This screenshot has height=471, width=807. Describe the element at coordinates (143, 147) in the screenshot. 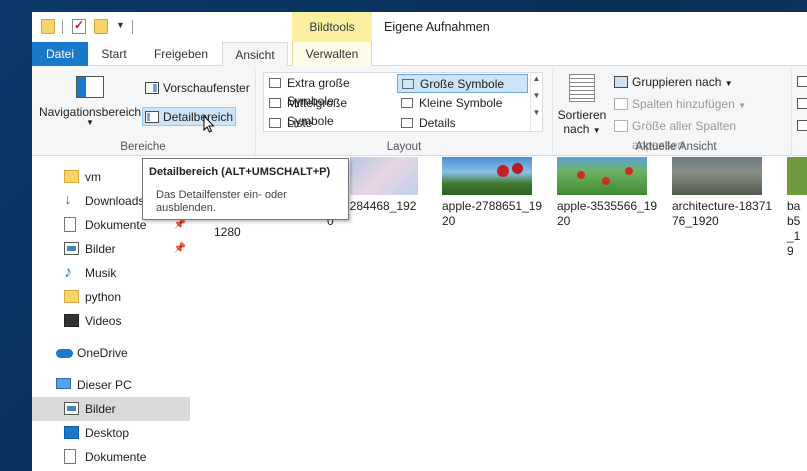

I see `group-label-bereiche: Bereiche` at that location.